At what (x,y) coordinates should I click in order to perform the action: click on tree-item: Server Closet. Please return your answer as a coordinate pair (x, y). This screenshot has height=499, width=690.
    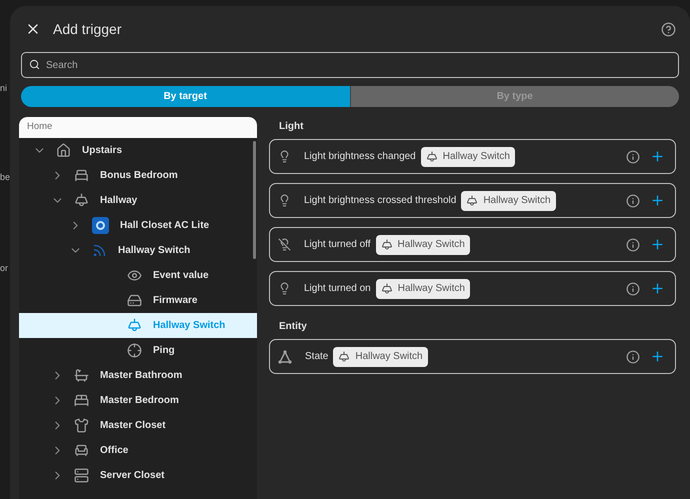
    Looking at the image, I should click on (138, 475).